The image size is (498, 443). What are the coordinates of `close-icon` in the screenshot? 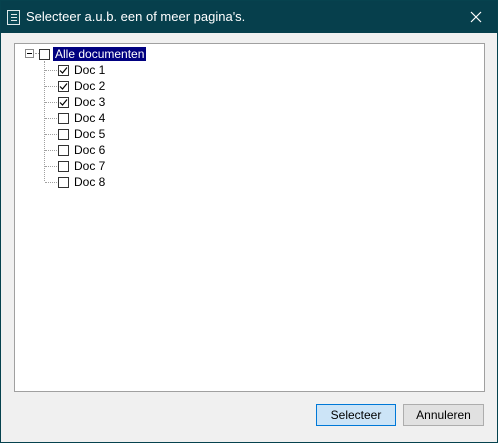 It's located at (476, 17).